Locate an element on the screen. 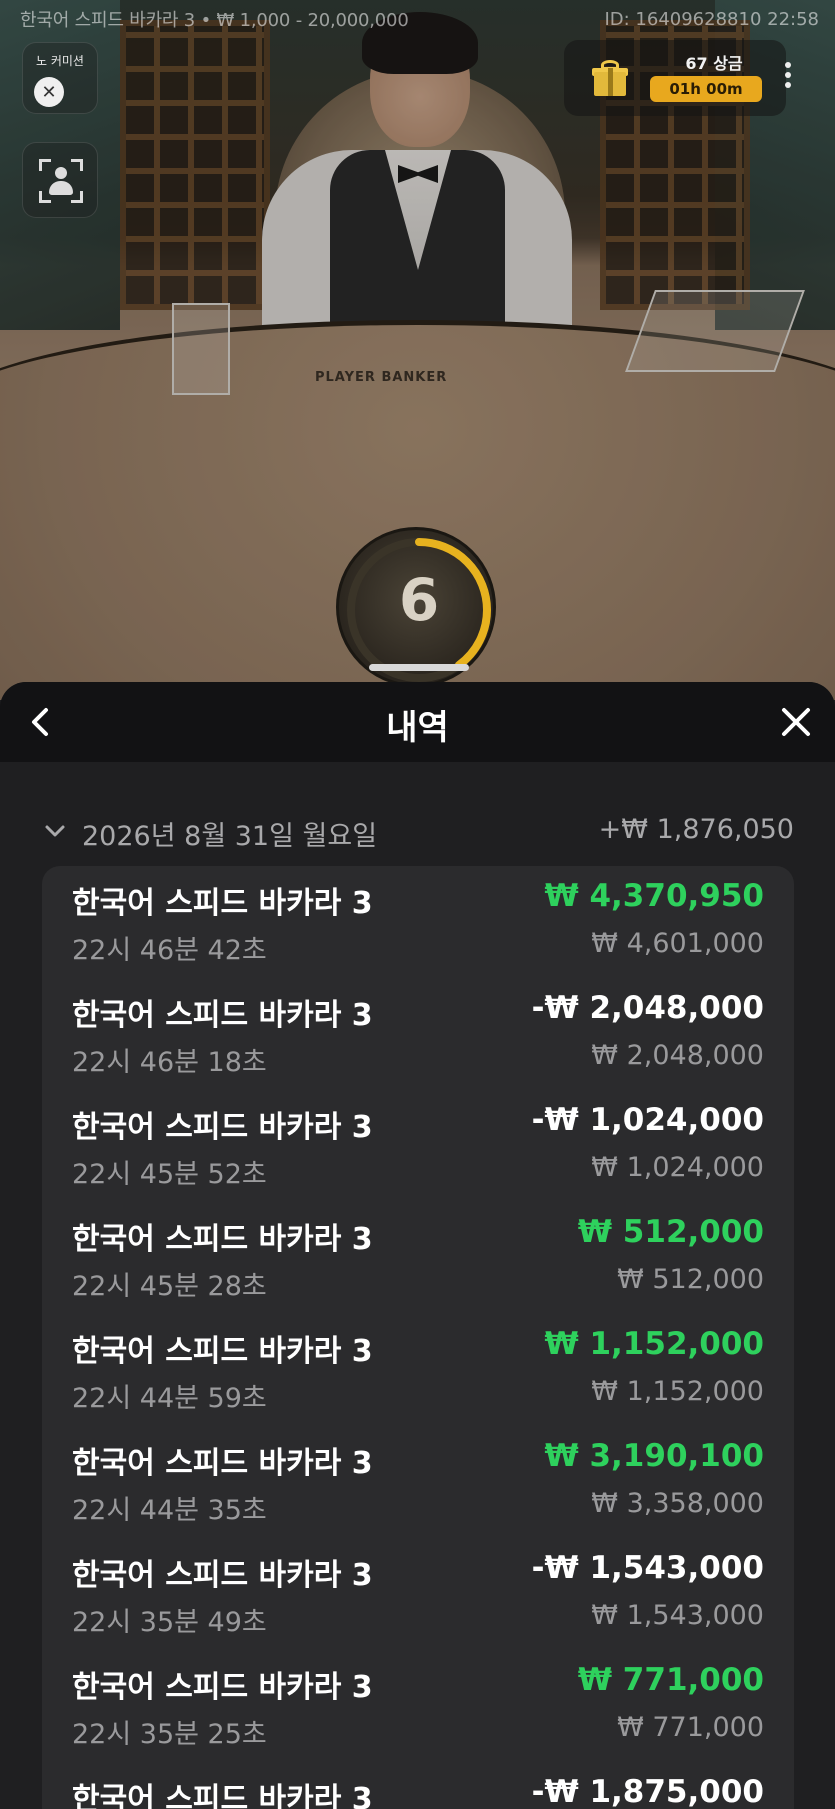  table-title: 한국어 스피드 바카라 3 • ₩ 1,000 - 20,000,000 is located at coordinates (214, 20).